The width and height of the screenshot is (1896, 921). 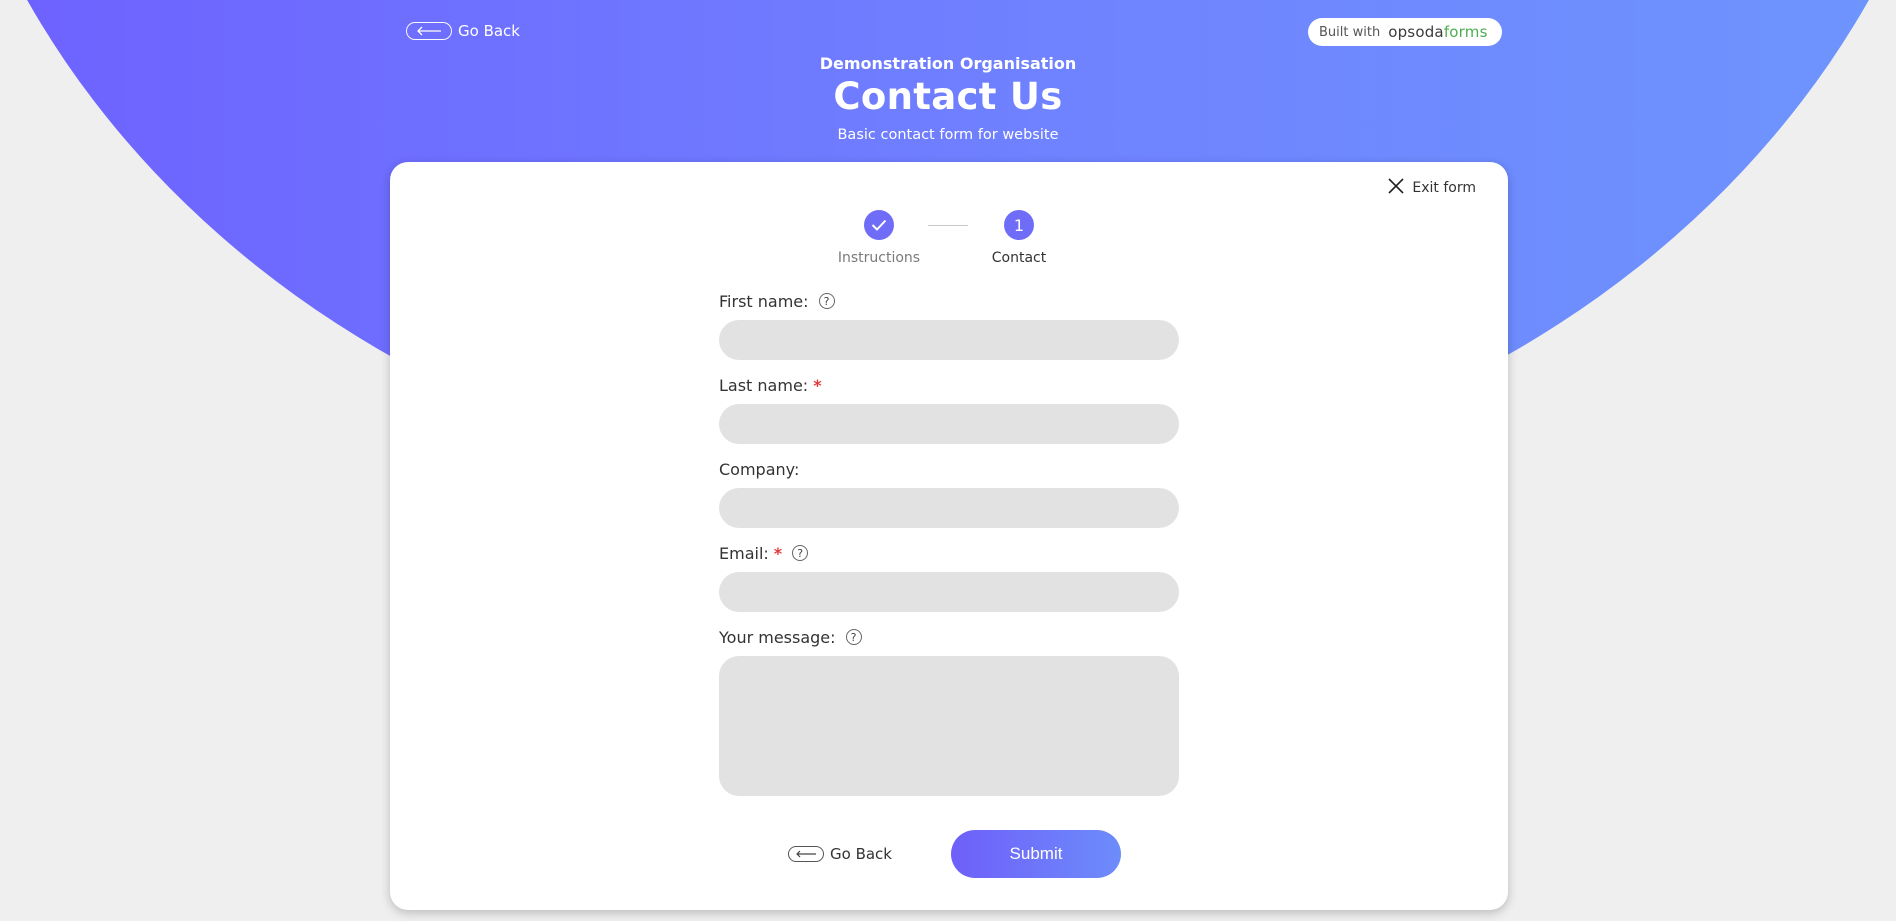 I want to click on form-go-back-button: Go Back, so click(x=840, y=854).